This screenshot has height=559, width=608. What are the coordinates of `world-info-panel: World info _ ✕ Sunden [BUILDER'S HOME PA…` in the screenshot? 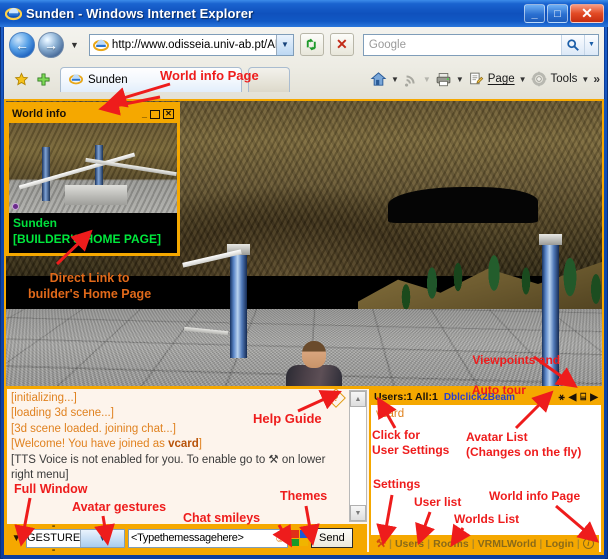 It's located at (93, 179).